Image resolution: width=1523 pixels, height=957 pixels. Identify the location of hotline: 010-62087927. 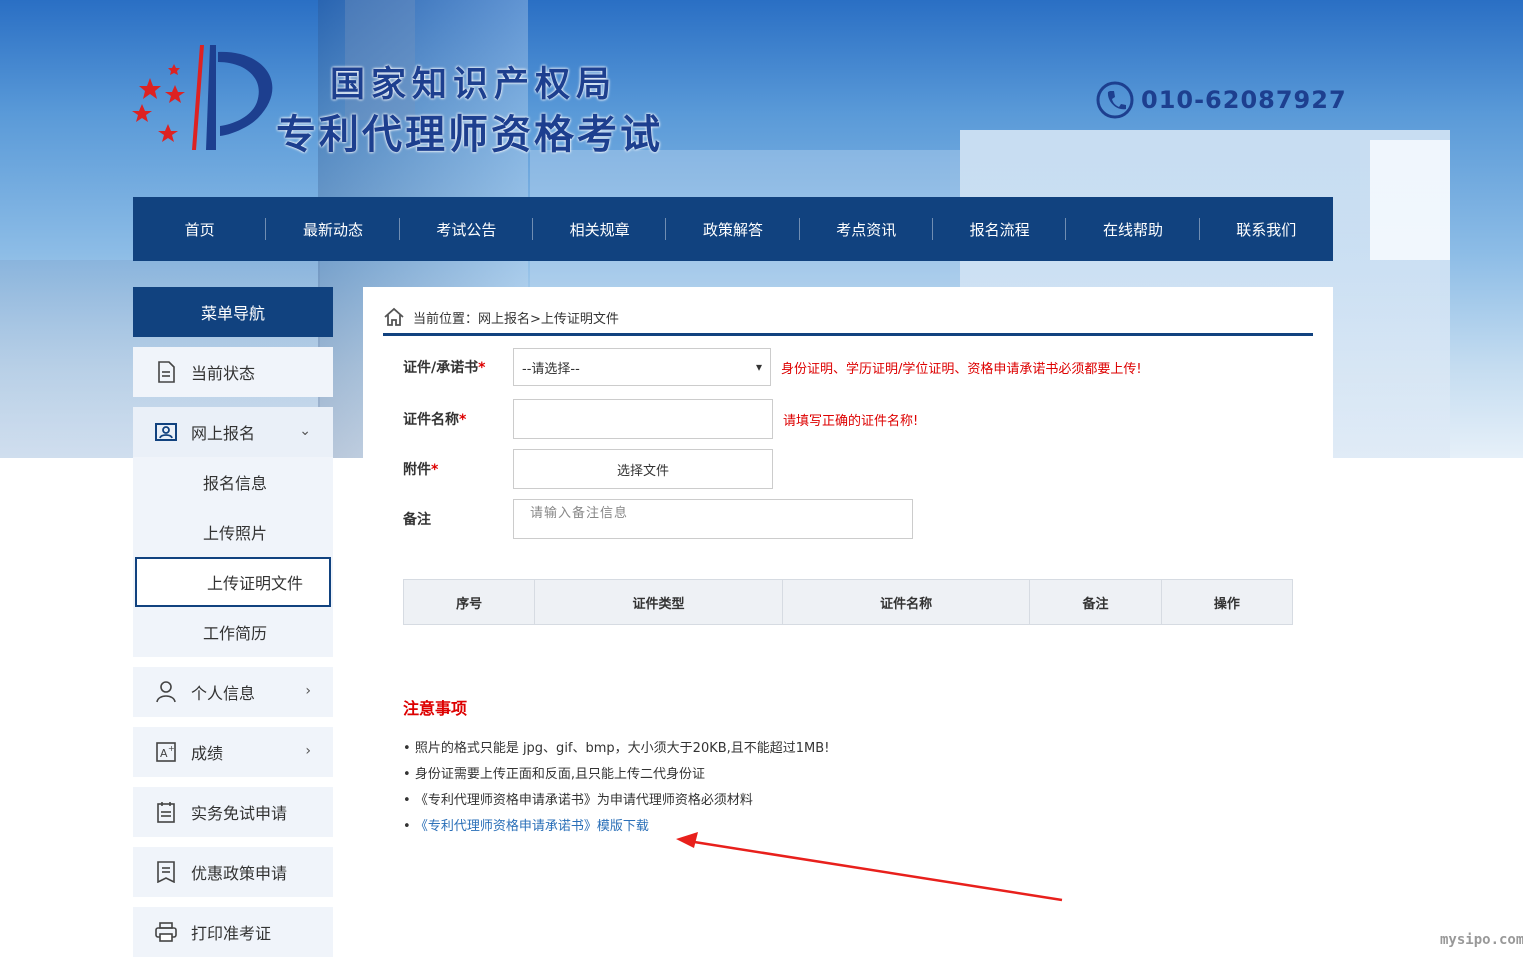
(1221, 100).